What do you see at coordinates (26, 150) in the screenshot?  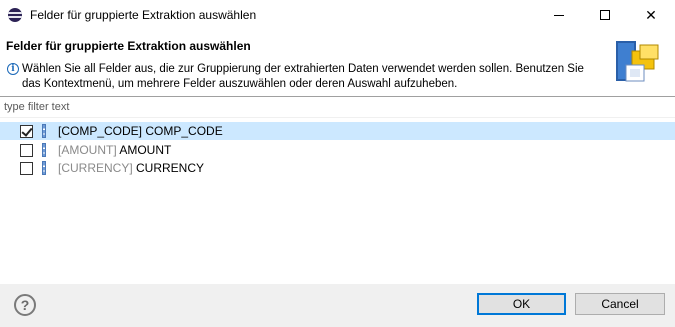 I see `checkbox-amount` at bounding box center [26, 150].